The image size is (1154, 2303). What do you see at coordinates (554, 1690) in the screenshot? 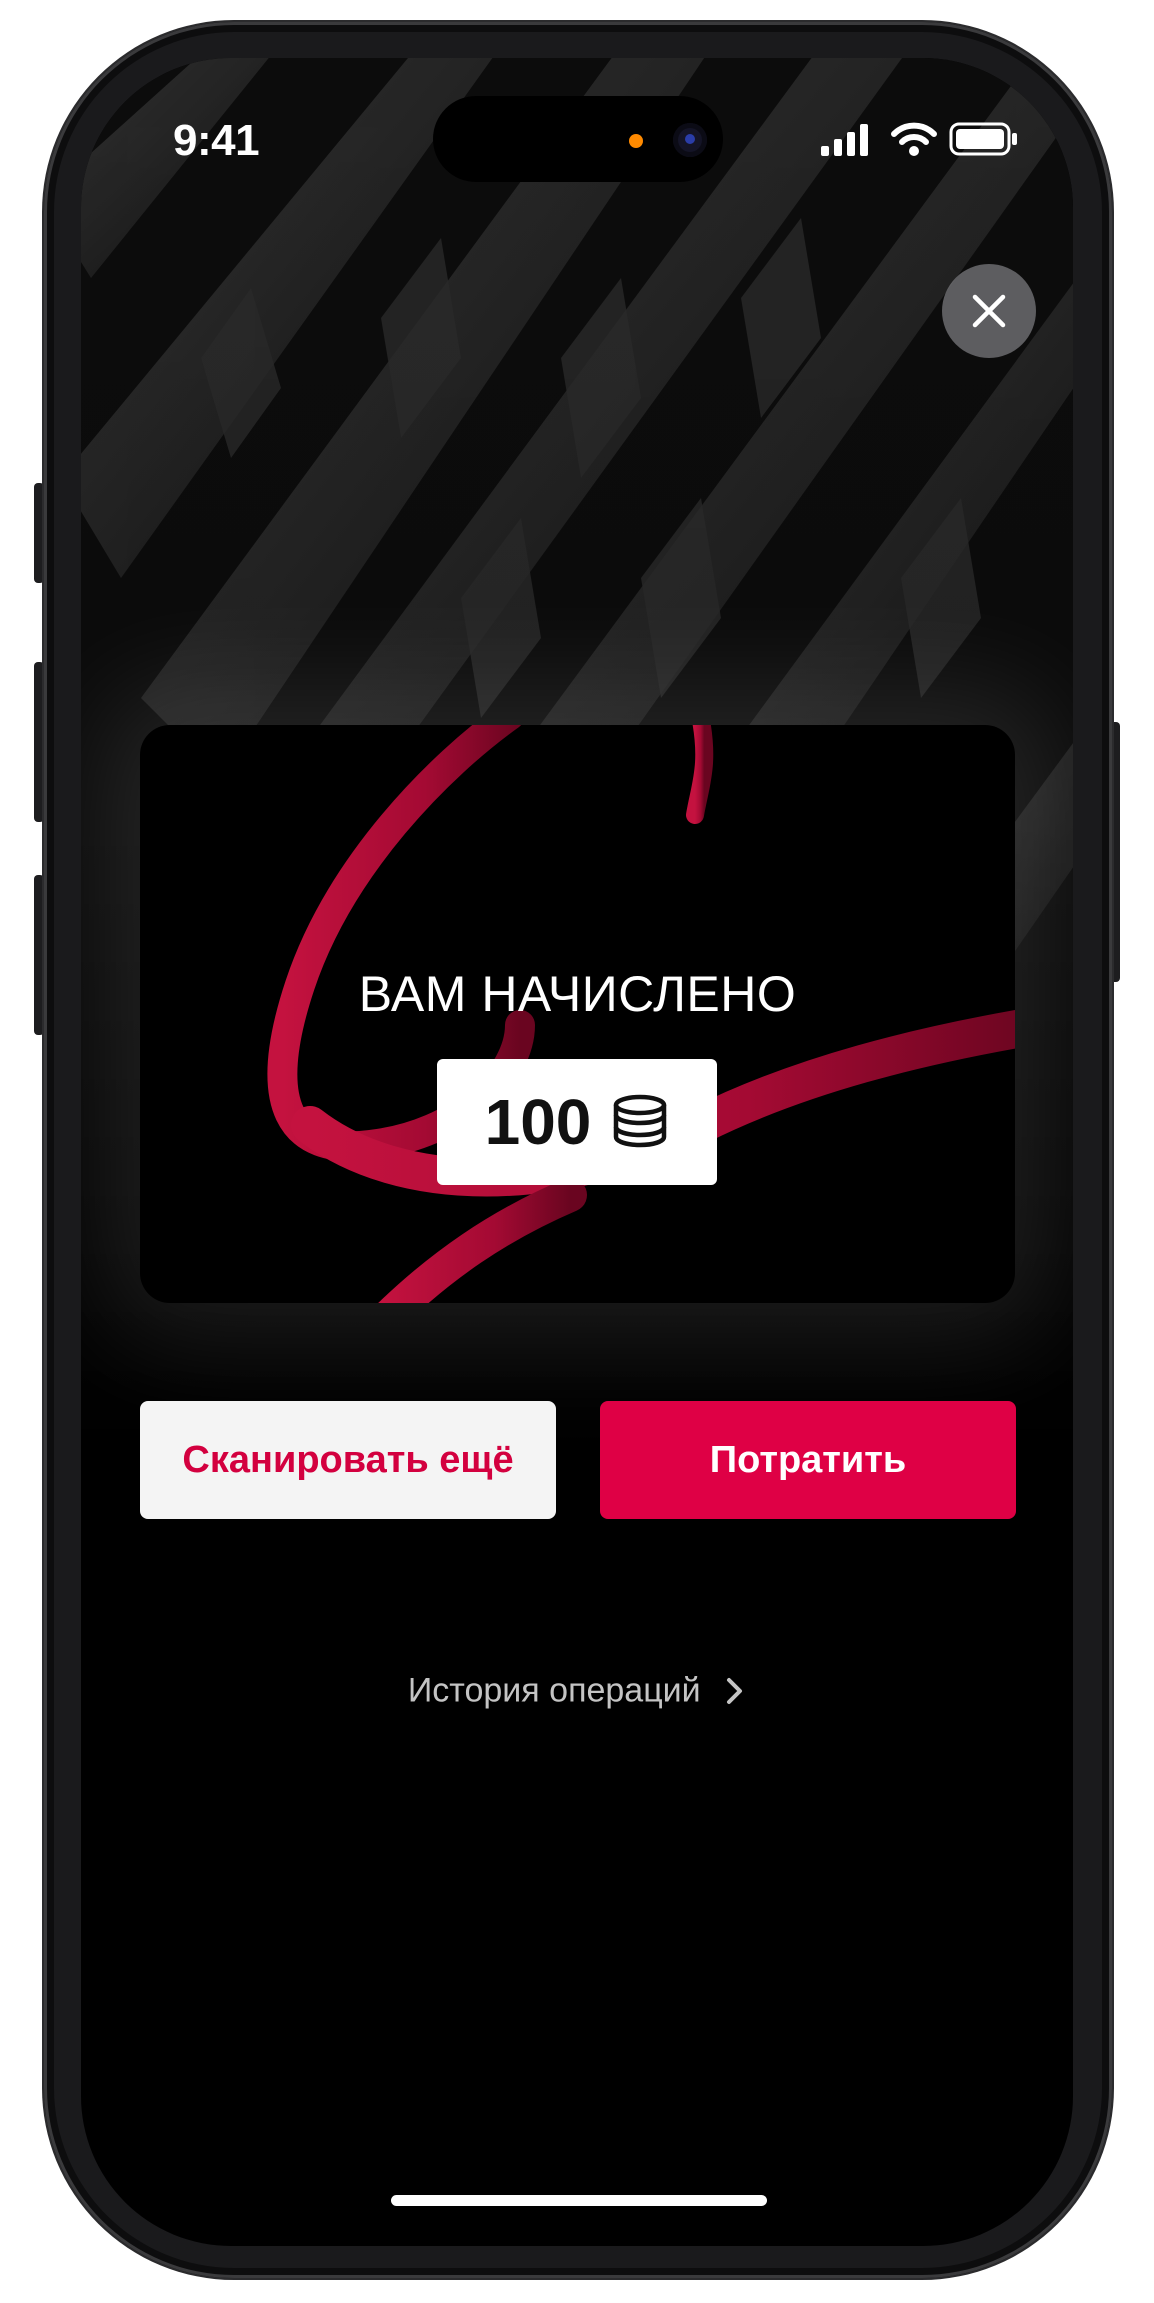
I see `history-link-label: История операций` at bounding box center [554, 1690].